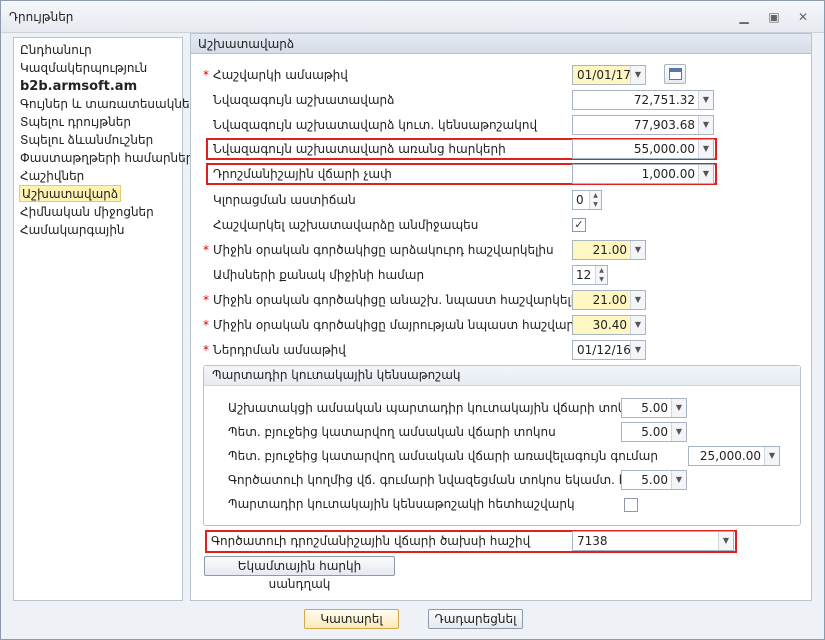 Image resolution: width=825 pixels, height=640 pixels. I want to click on calc-immediately-checkbox: ✓, so click(579, 225).